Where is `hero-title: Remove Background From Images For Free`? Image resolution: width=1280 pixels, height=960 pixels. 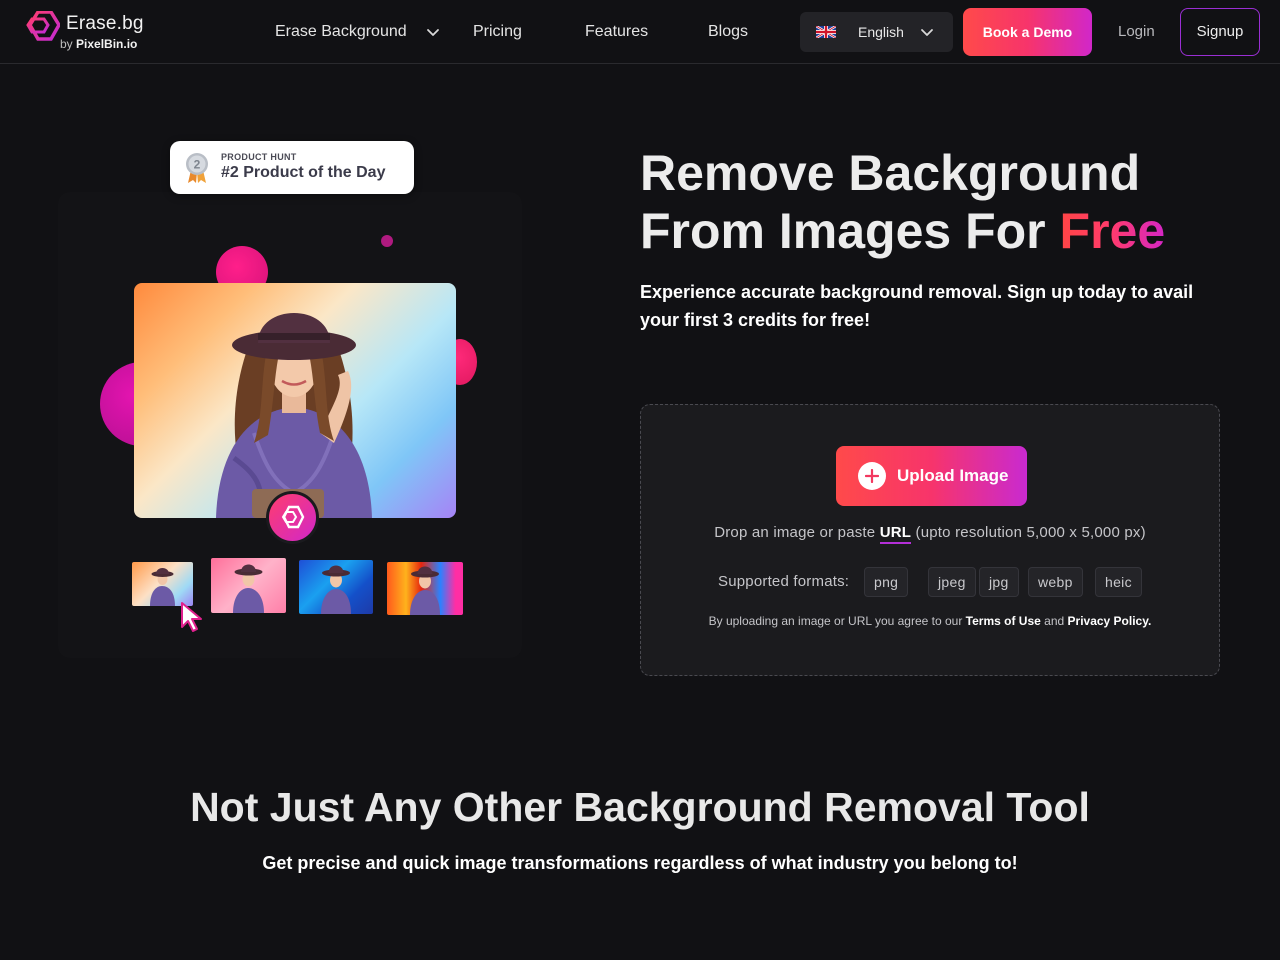 hero-title: Remove Background From Images For Free is located at coordinates (940, 202).